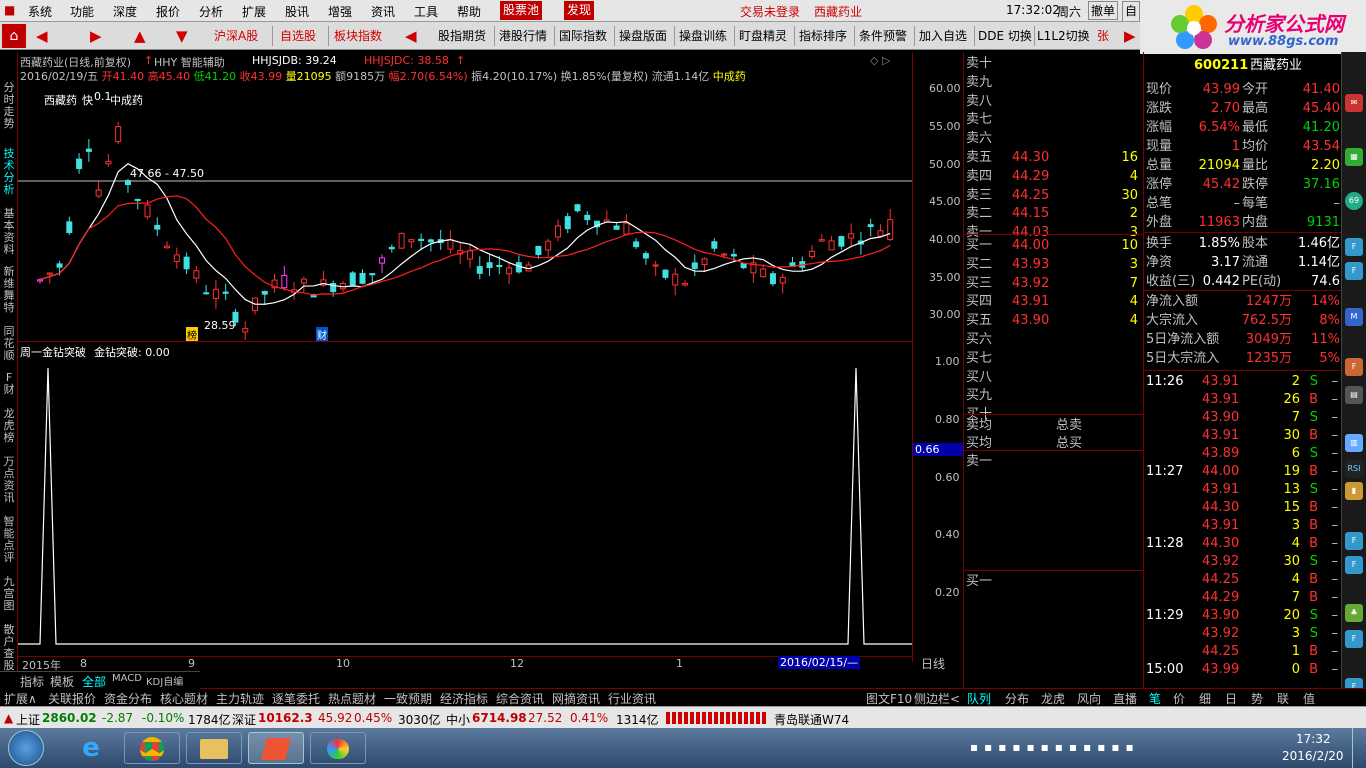 The height and width of the screenshot is (768, 1366). I want to click on paint-icon, so click(338, 748).